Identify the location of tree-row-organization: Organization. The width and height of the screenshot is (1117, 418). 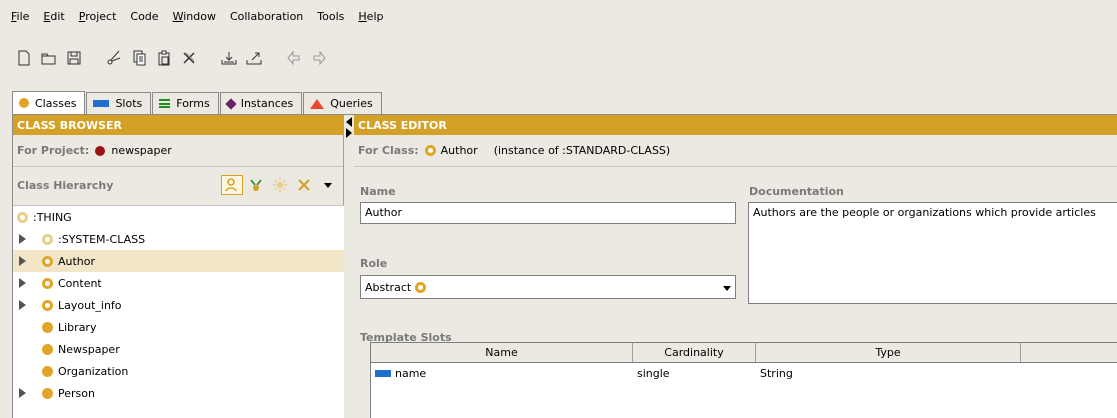
(178, 371).